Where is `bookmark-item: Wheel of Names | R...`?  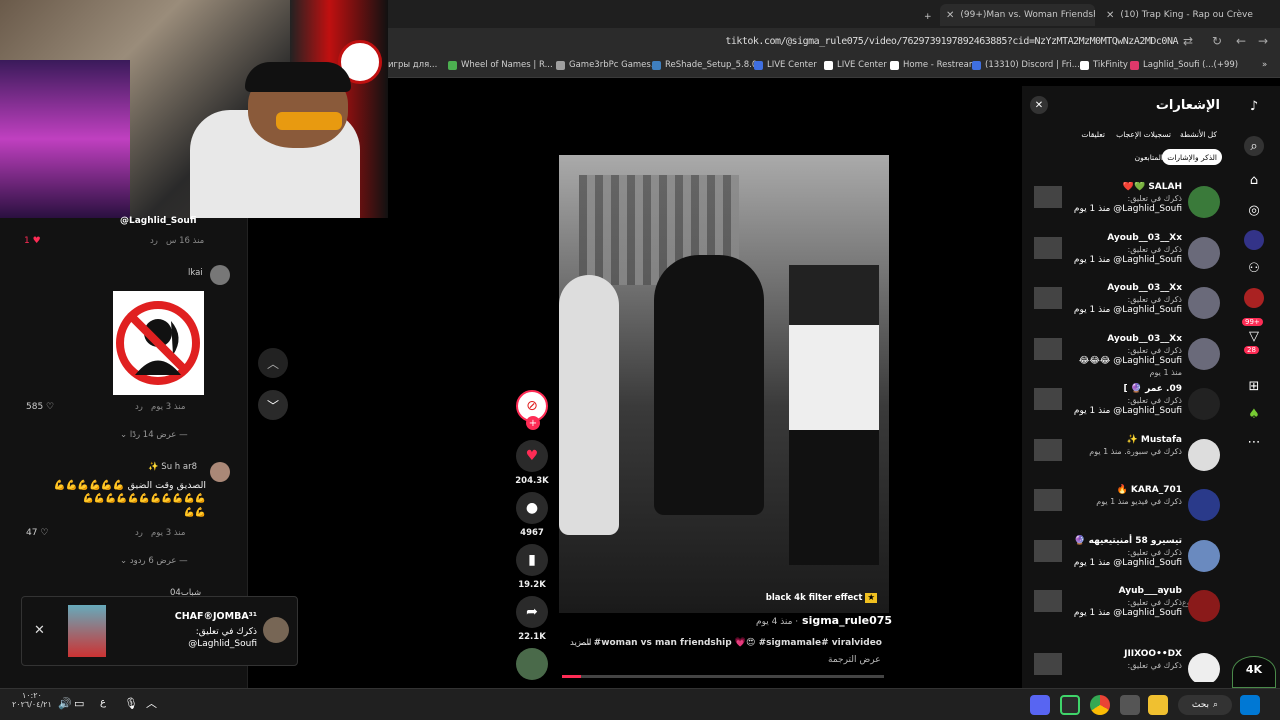 bookmark-item: Wheel of Names | R... is located at coordinates (500, 65).